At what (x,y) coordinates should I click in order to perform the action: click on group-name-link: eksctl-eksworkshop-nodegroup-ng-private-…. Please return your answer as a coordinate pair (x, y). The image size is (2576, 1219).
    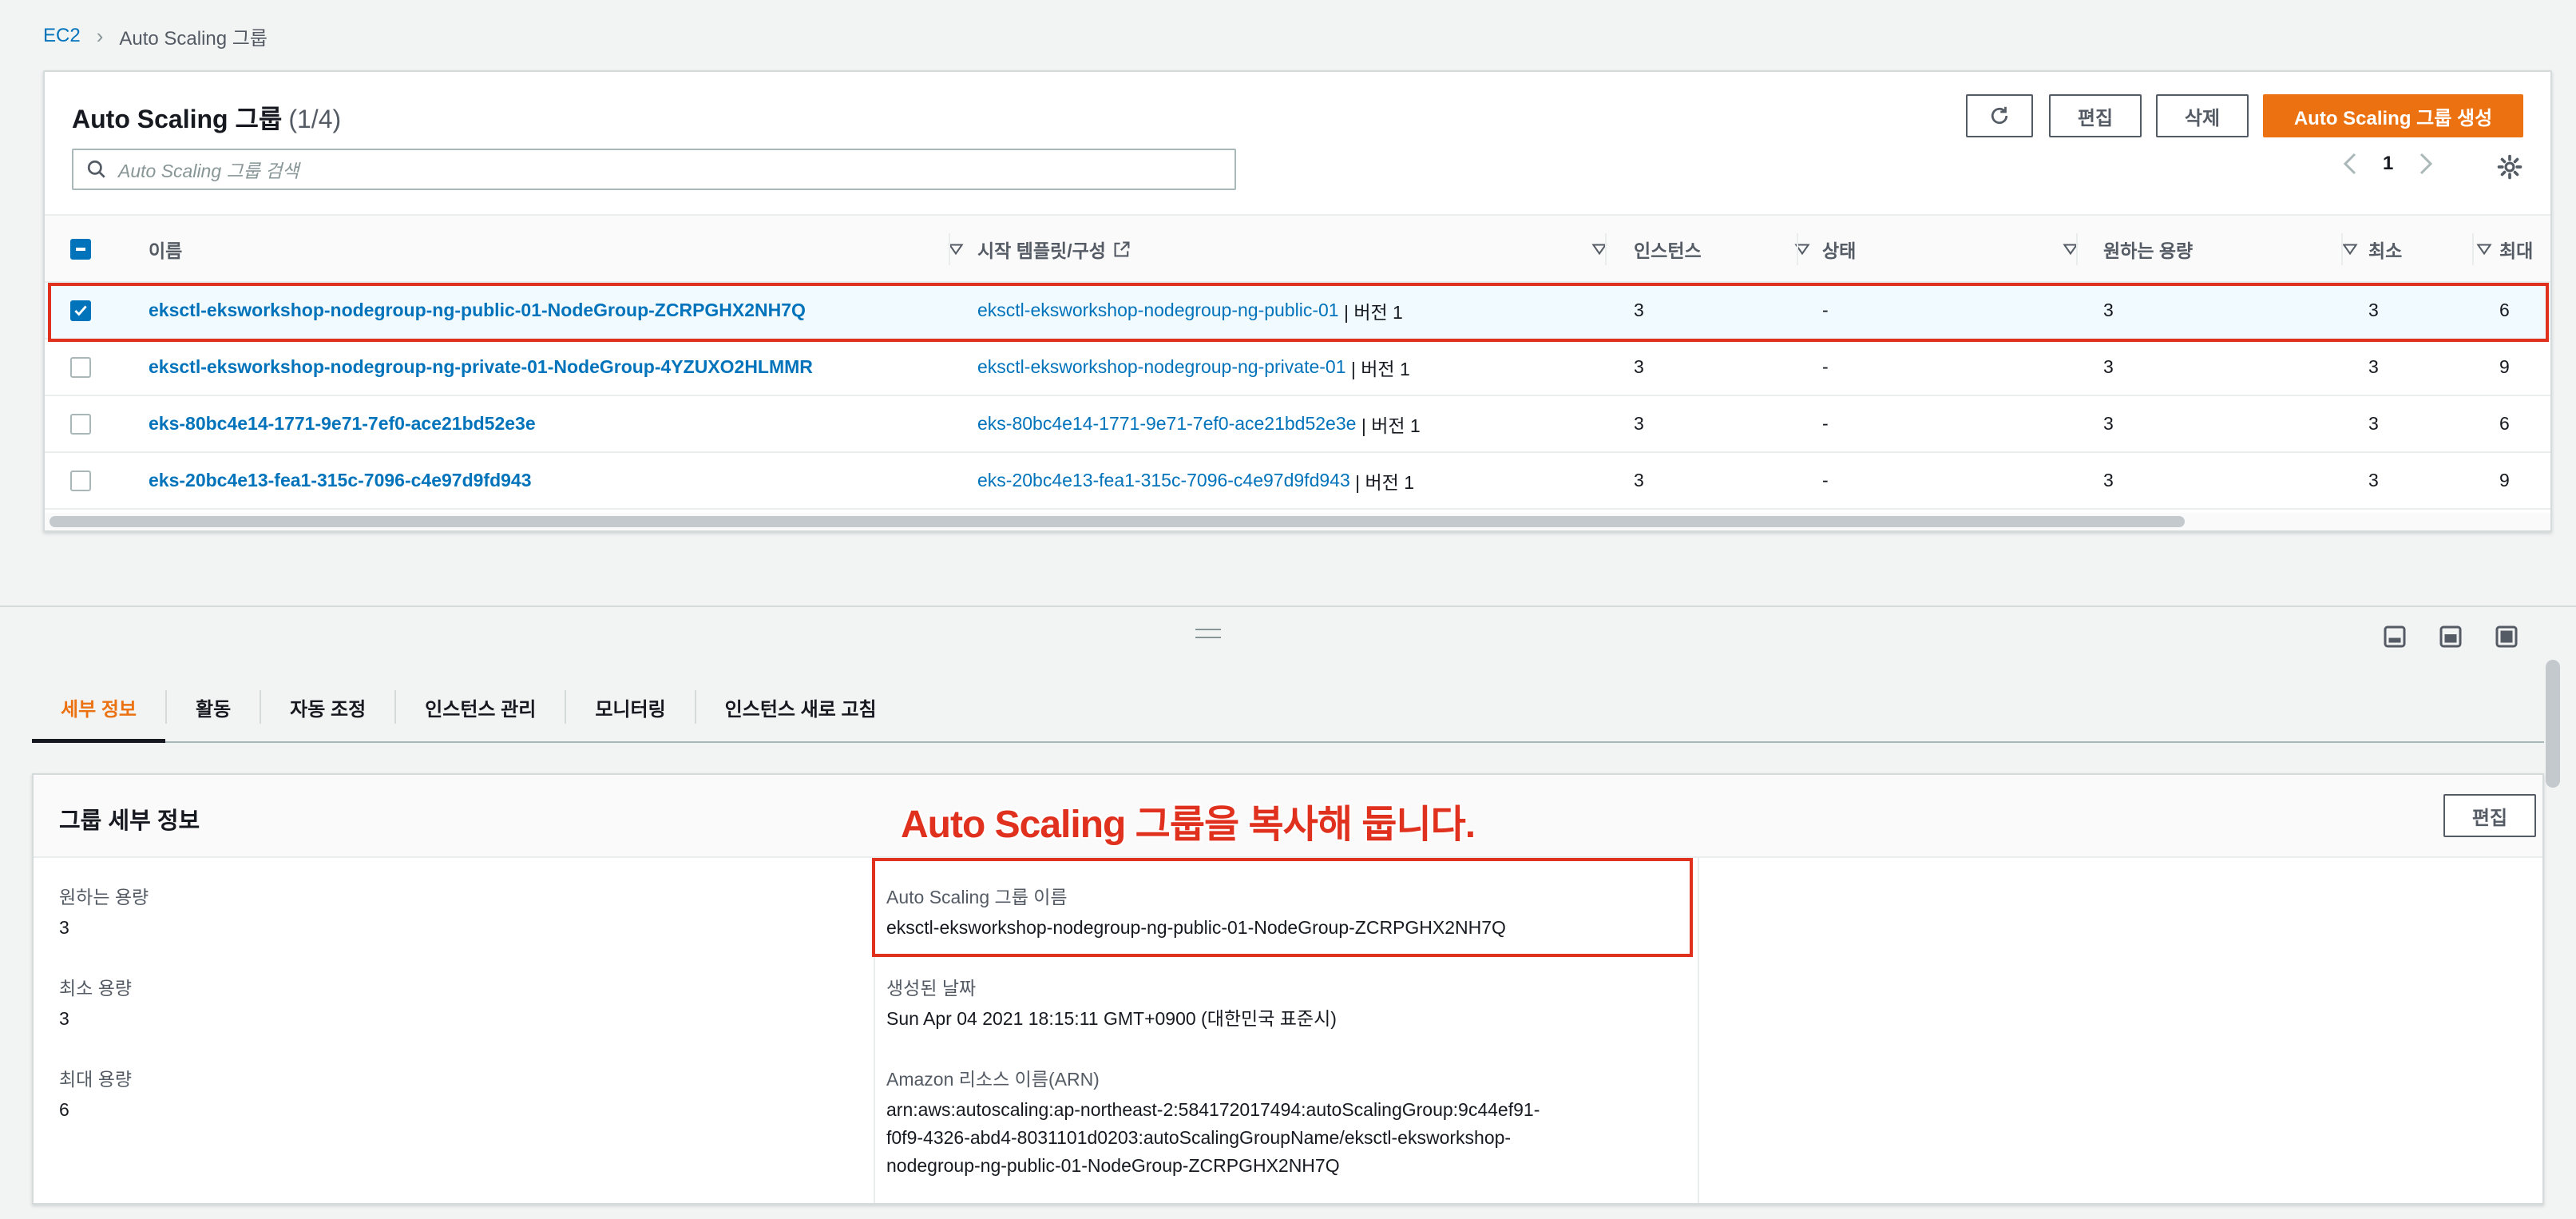
    Looking at the image, I should click on (481, 367).